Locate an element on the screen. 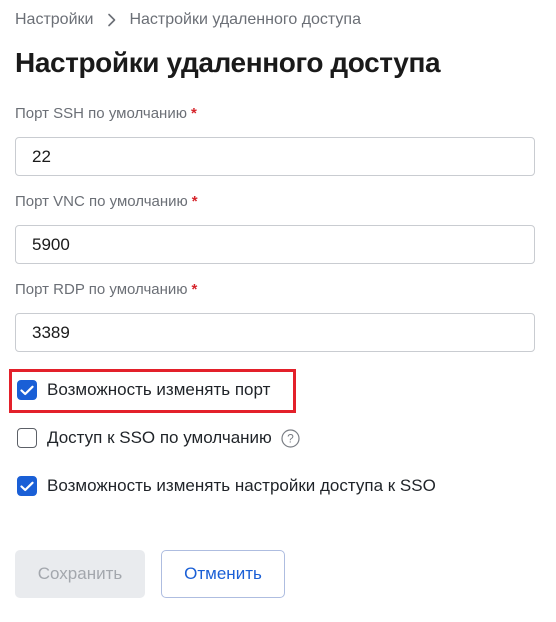  rdp-port-label: Порт RDP по умолчанию * is located at coordinates (275, 290).